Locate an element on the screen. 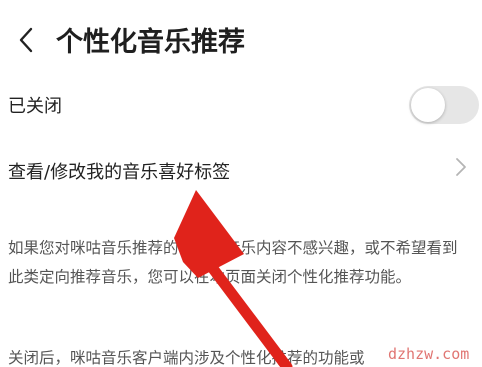  personalized-toggle-row: 已关闭 is located at coordinates (241, 103).